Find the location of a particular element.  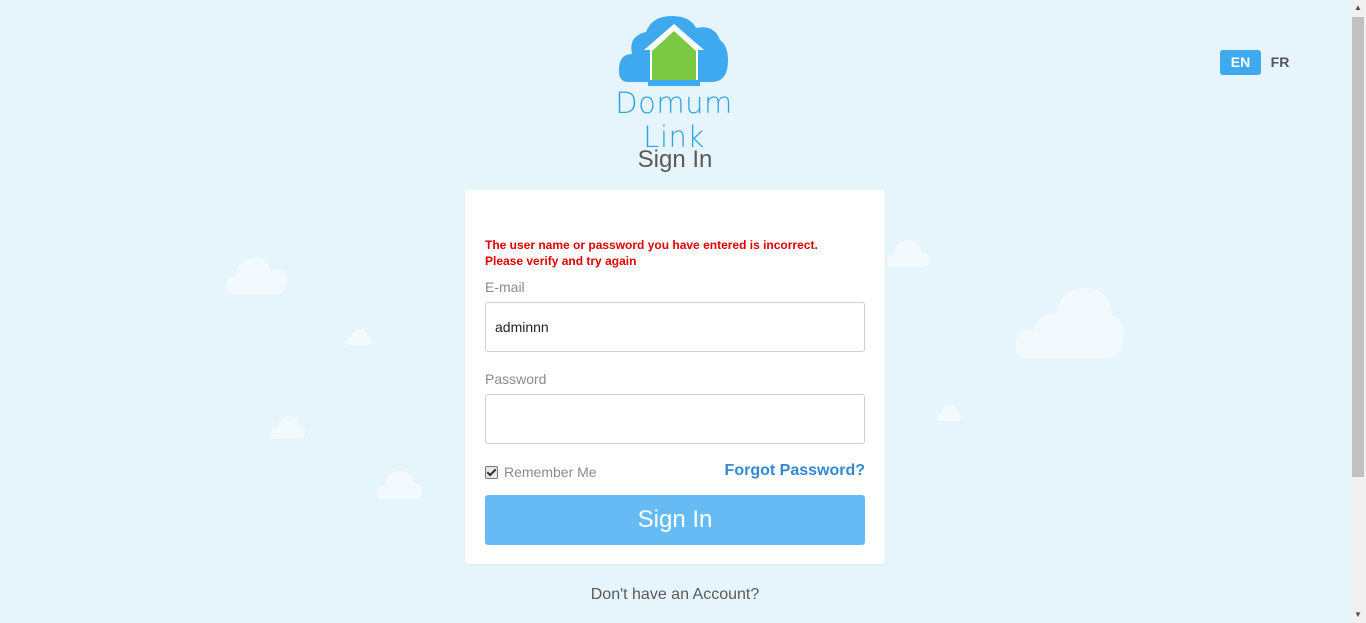

page-scrollbar: ▲ ▼ is located at coordinates (1358, 311).